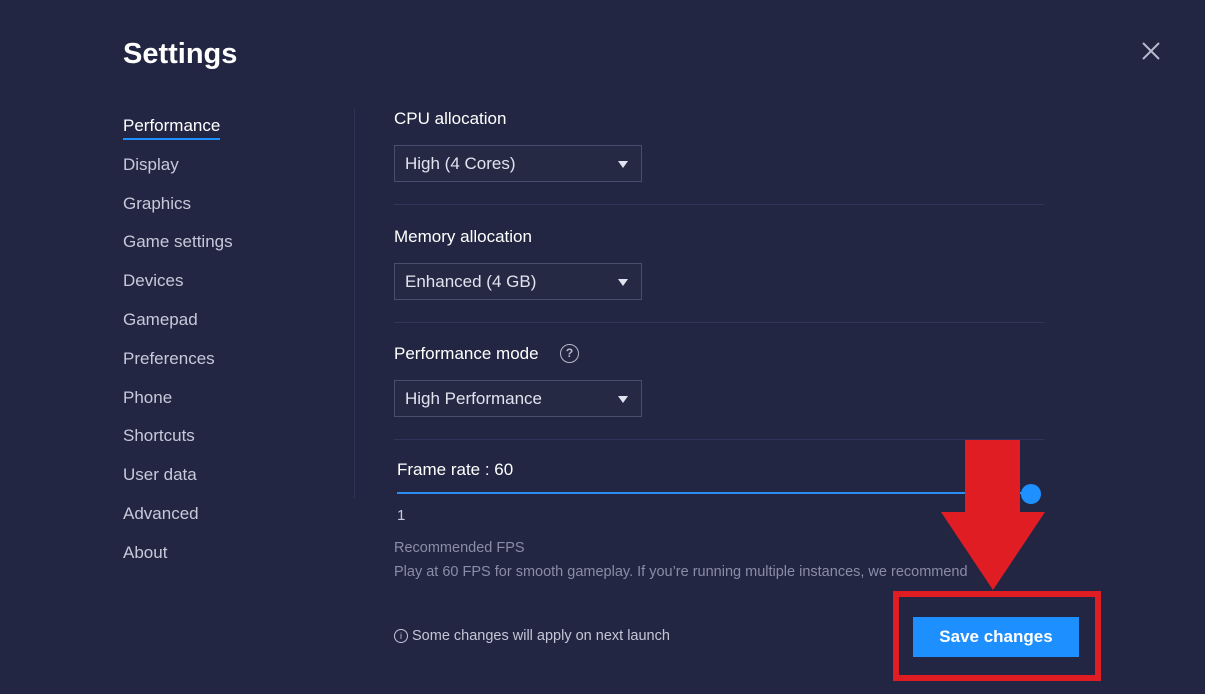 The width and height of the screenshot is (1205, 694). I want to click on restart-note-text: Some changes will apply on next launch, so click(541, 636).